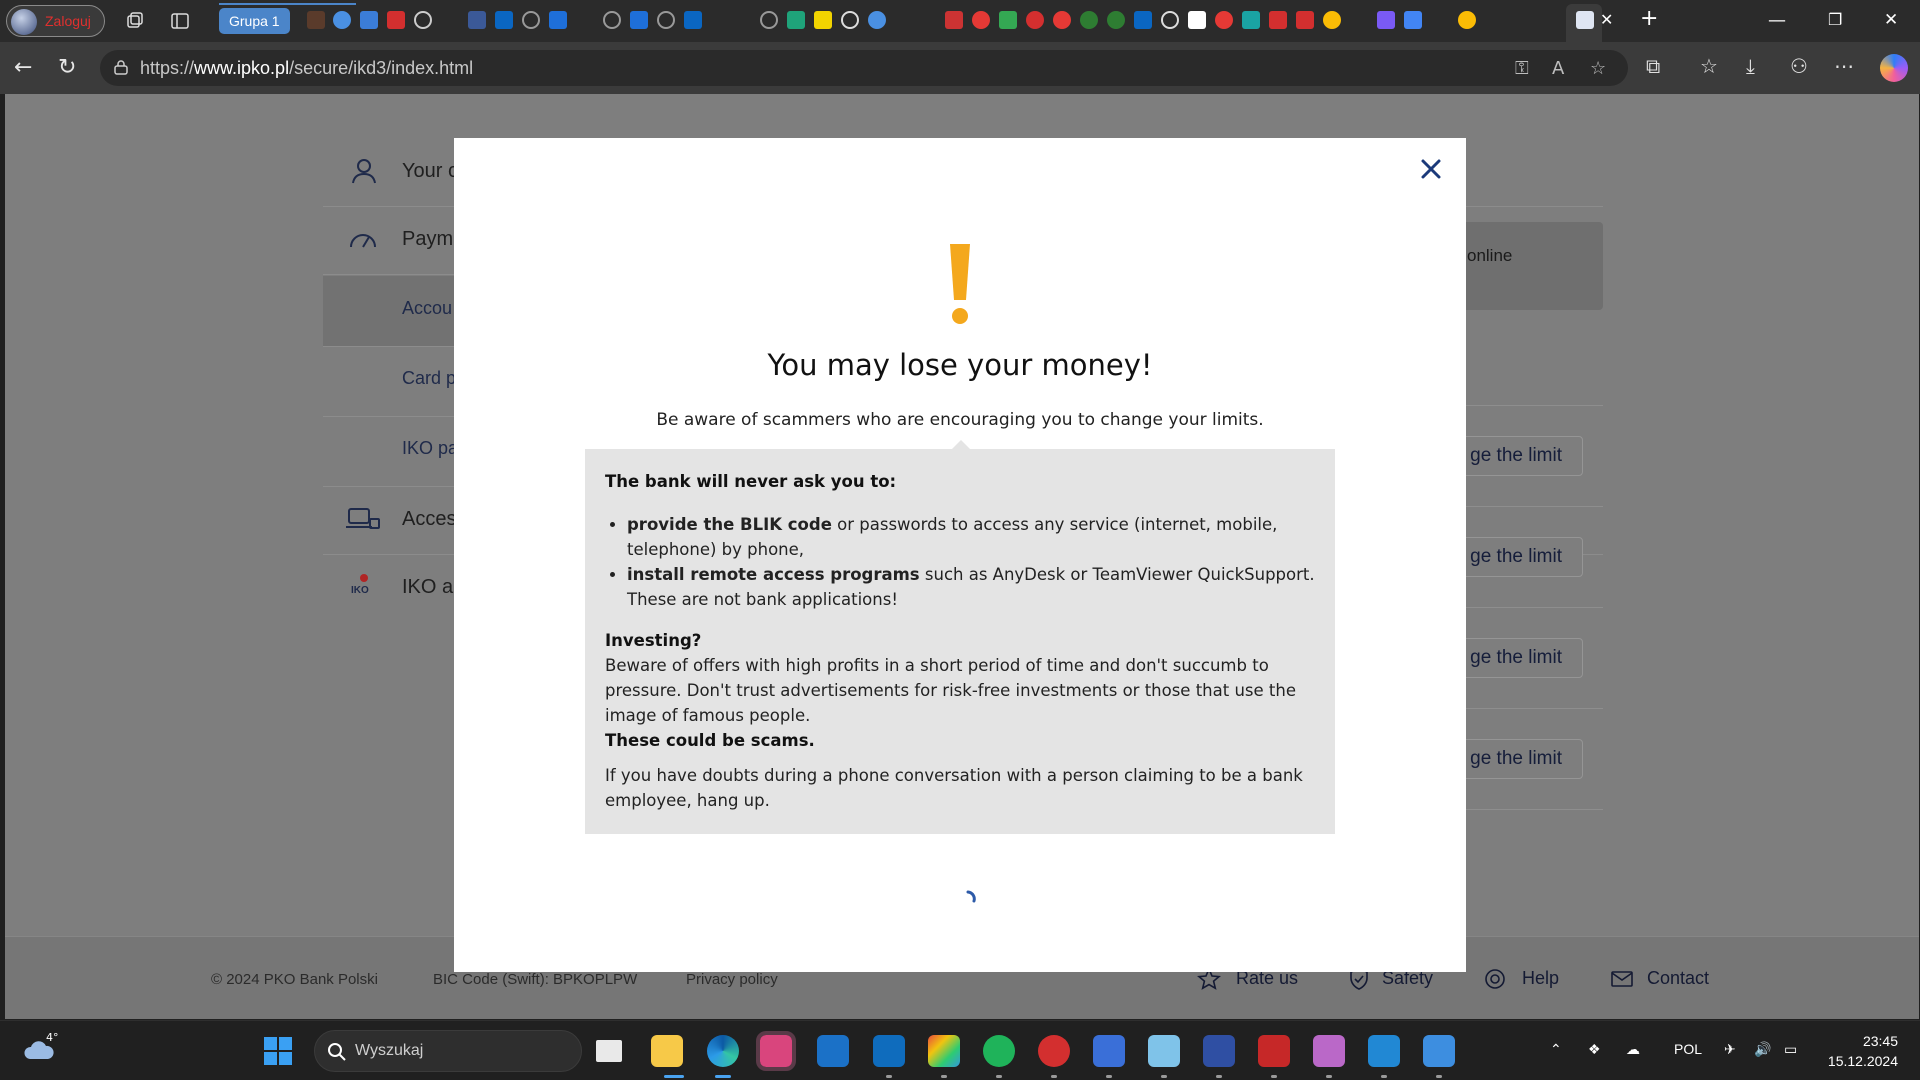 The width and height of the screenshot is (1920, 1080). I want to click on taskbar-search: Wyszukaj, so click(448, 1051).